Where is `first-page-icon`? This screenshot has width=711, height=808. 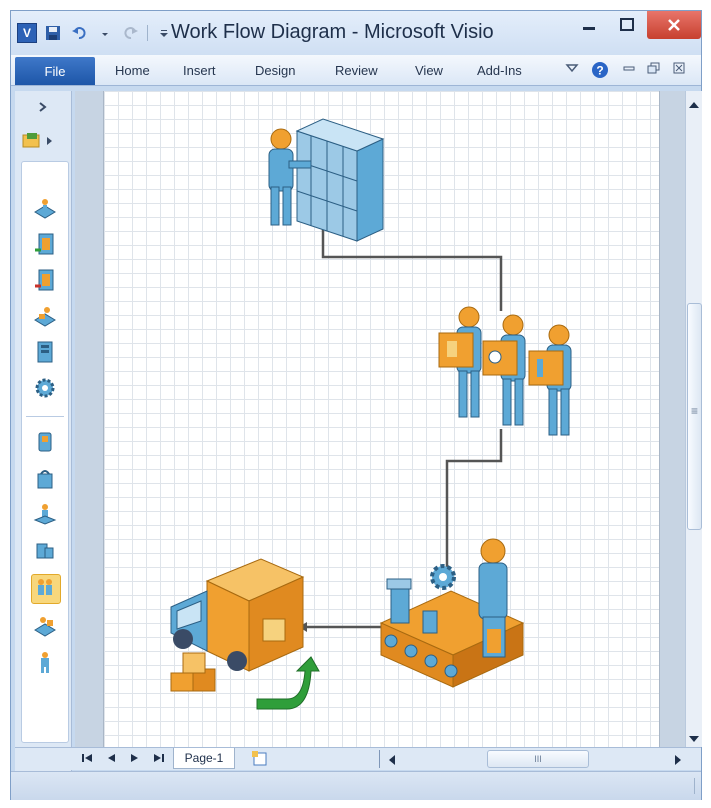
first-page-icon is located at coordinates (87, 758).